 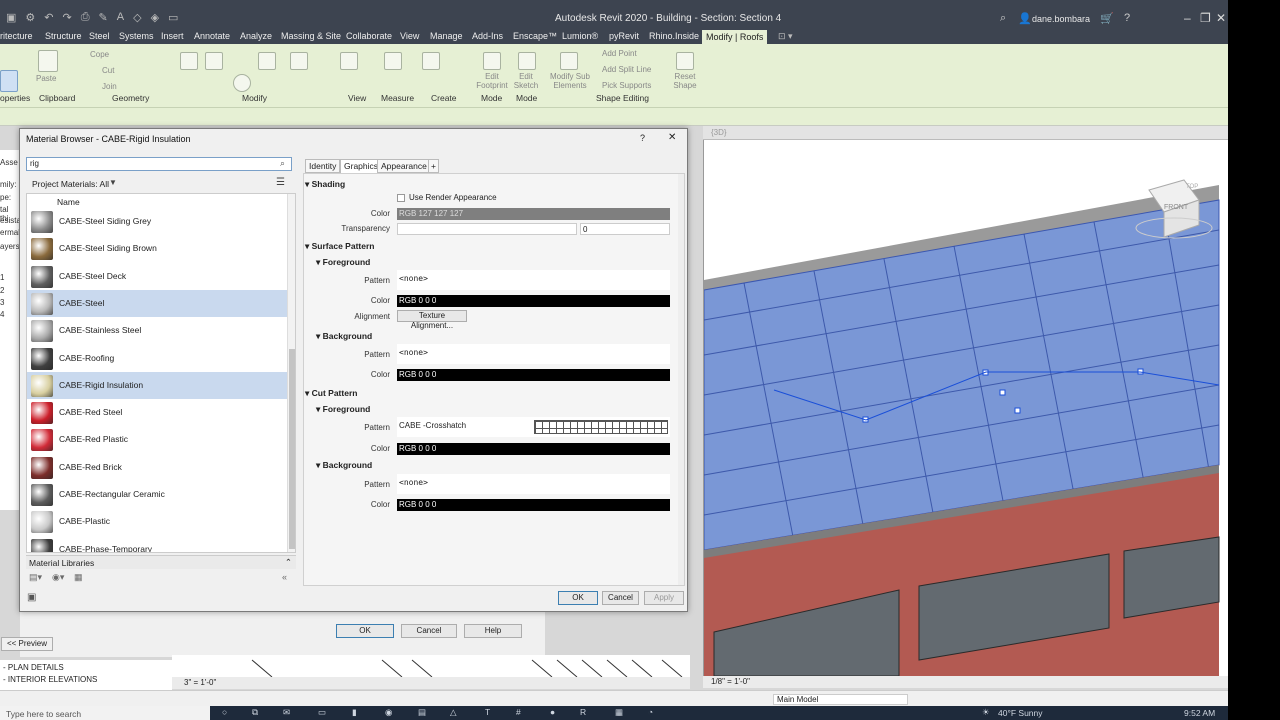 What do you see at coordinates (493, 631) in the screenshot?
I see `sub-help-button: Help` at bounding box center [493, 631].